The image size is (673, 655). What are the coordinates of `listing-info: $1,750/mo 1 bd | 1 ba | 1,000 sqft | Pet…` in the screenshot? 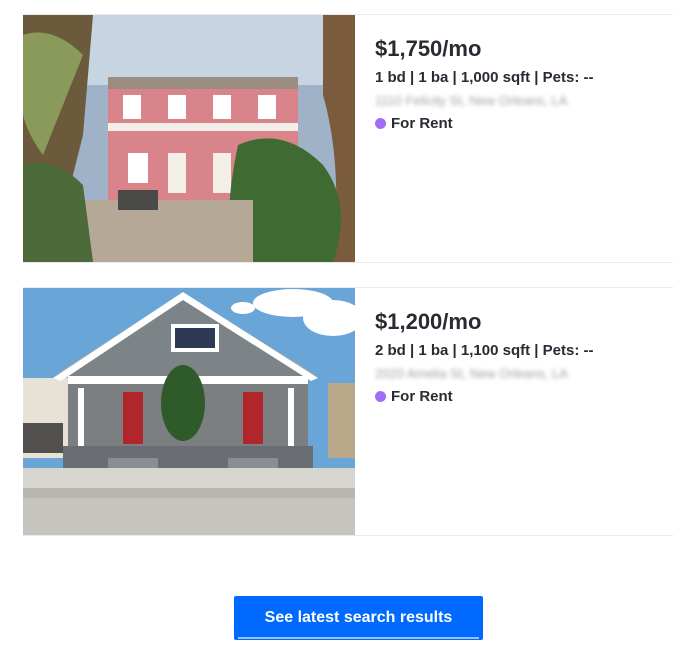 It's located at (524, 83).